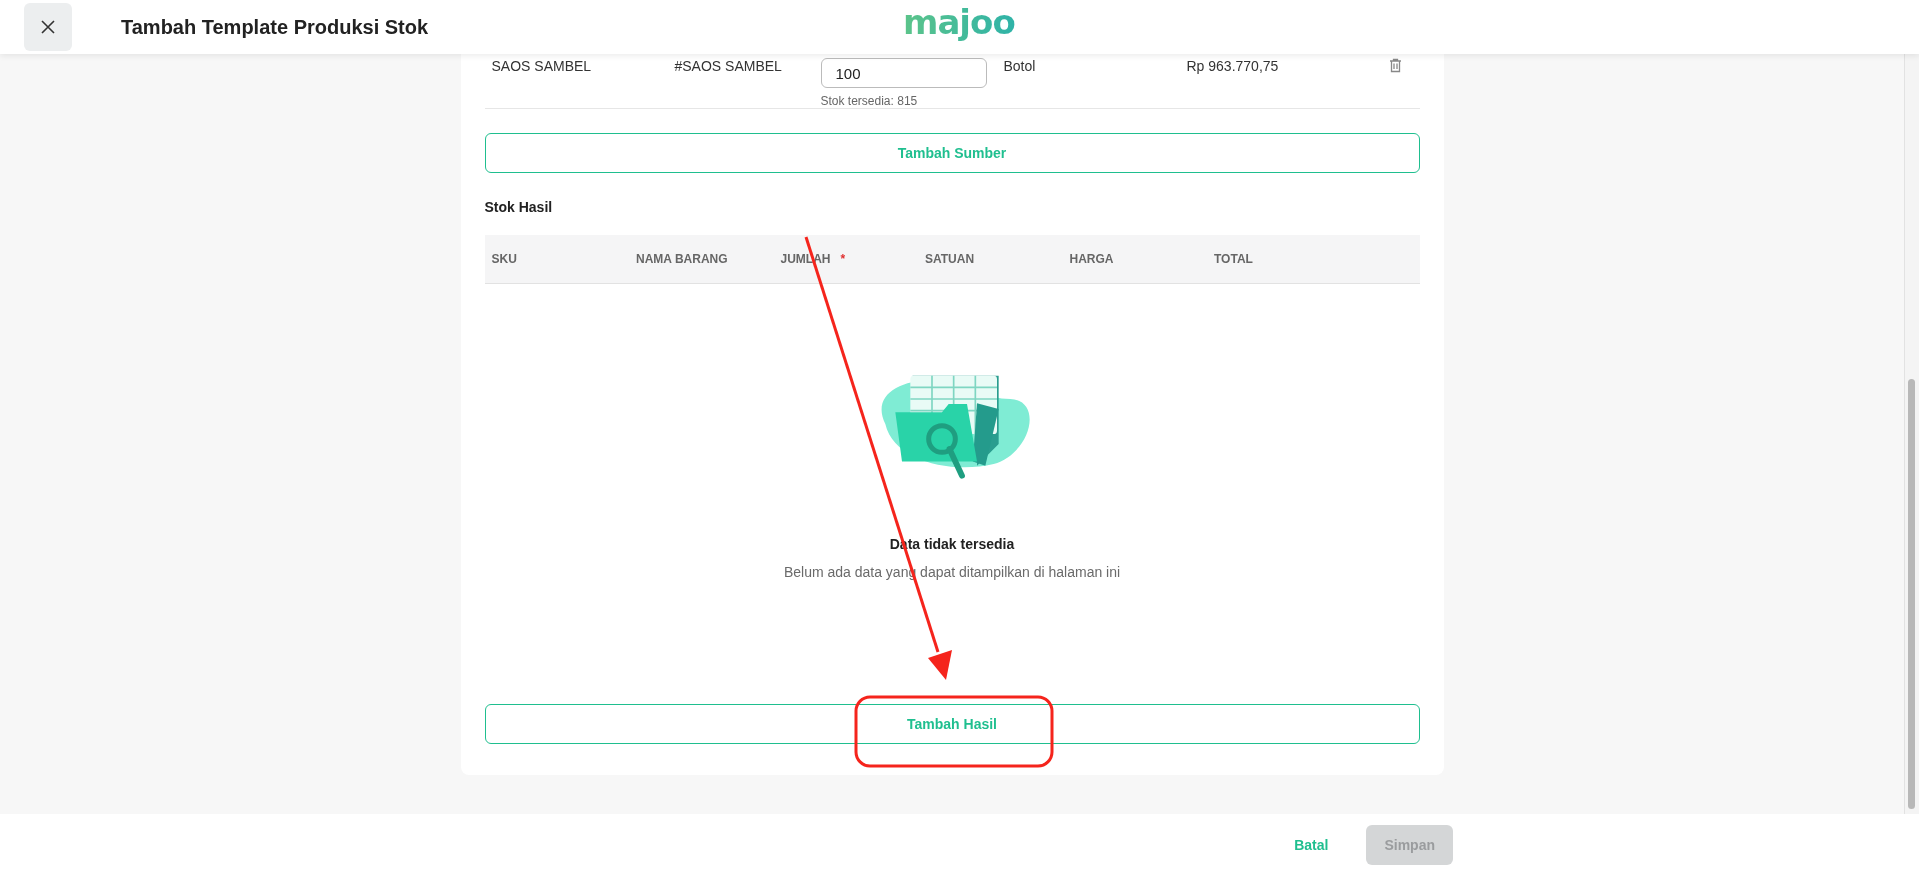  Describe the element at coordinates (1091, 259) in the screenshot. I see `column-header: HARGA` at that location.